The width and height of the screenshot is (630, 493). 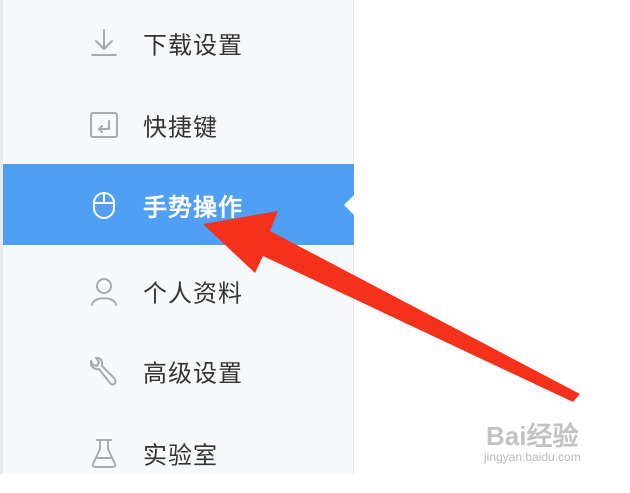 What do you see at coordinates (193, 373) in the screenshot?
I see `sidebar-item-label: 高级设置` at bounding box center [193, 373].